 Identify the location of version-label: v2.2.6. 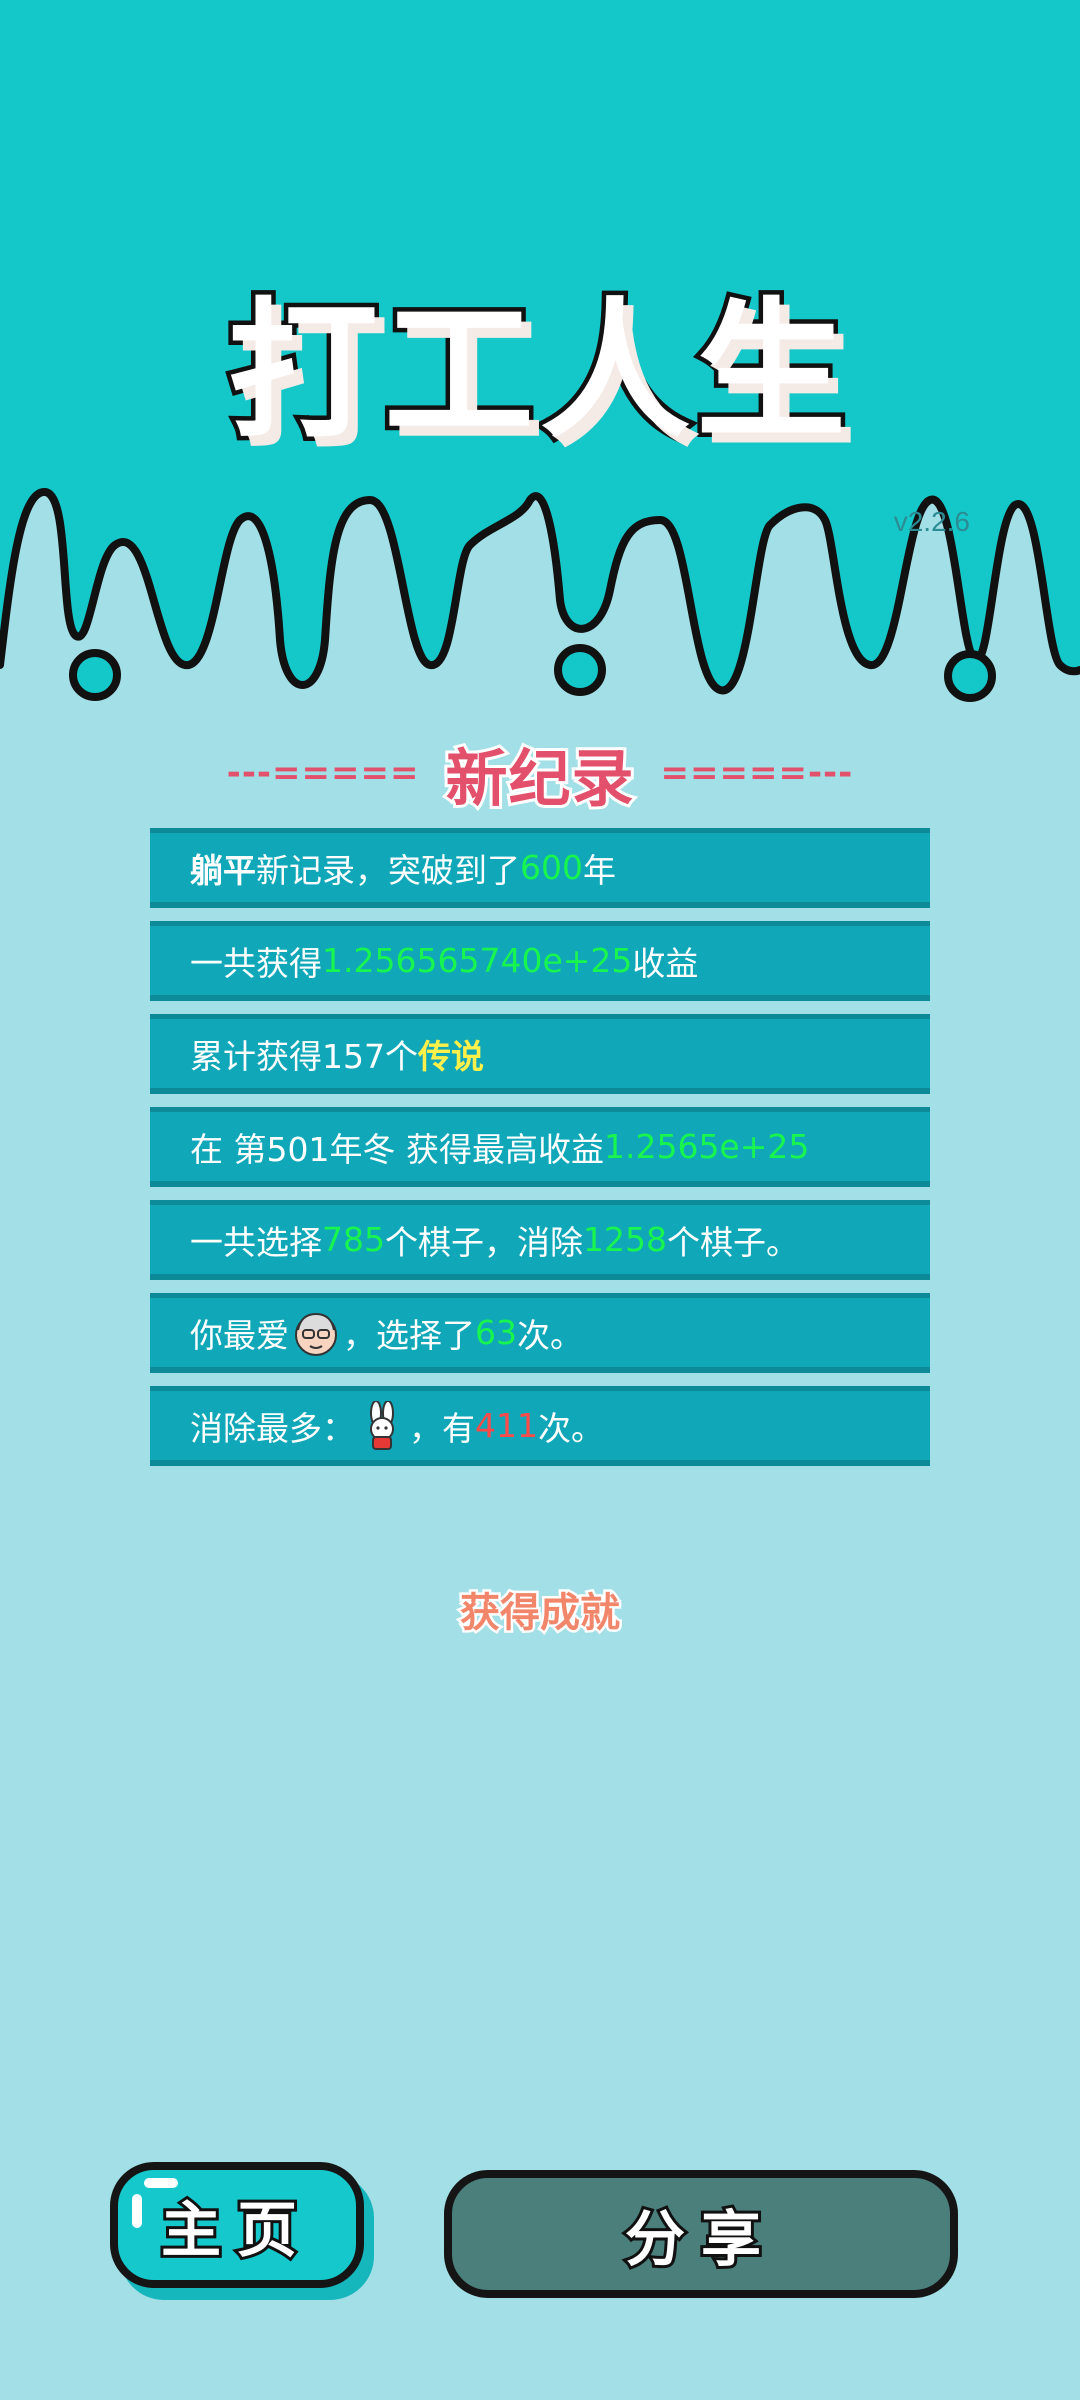
(931, 521).